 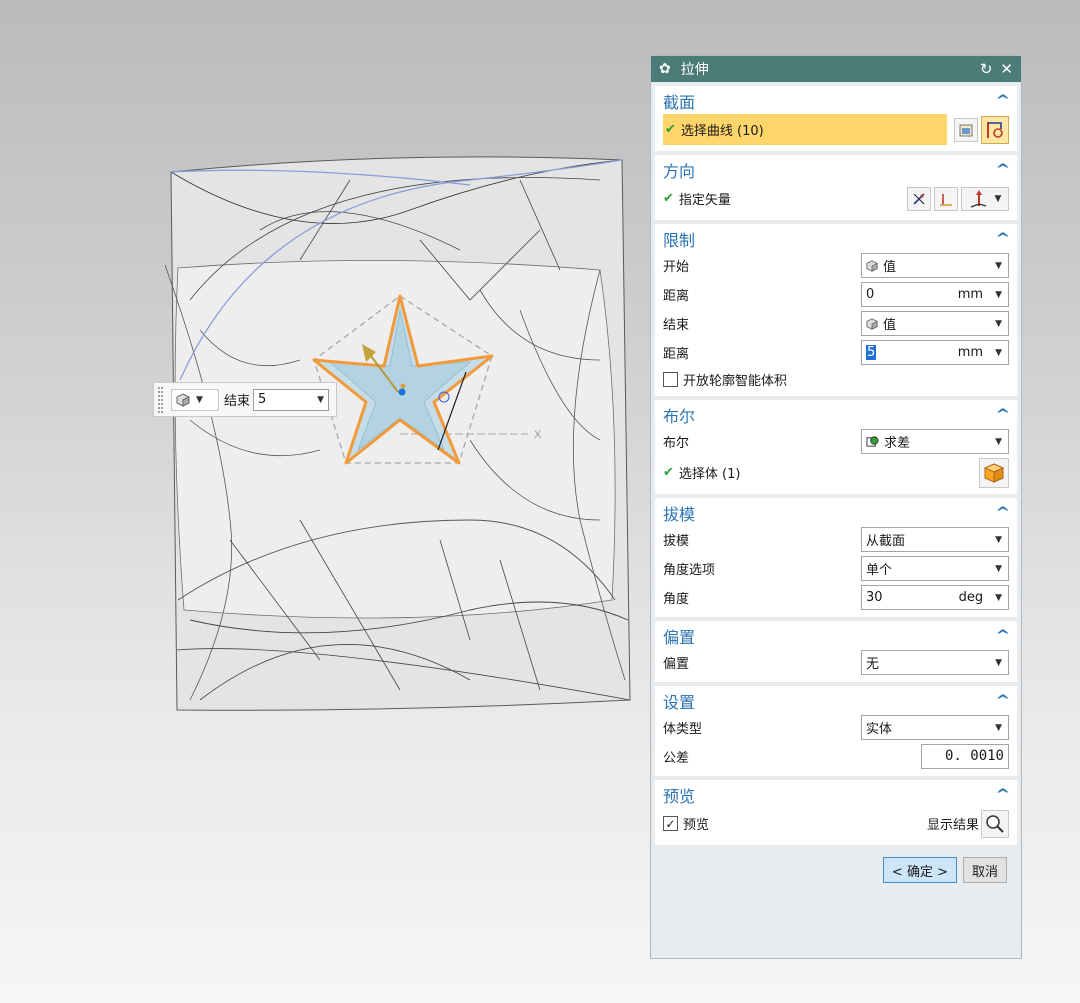 What do you see at coordinates (919, 870) in the screenshot?
I see `ok-button: < 确定 >` at bounding box center [919, 870].